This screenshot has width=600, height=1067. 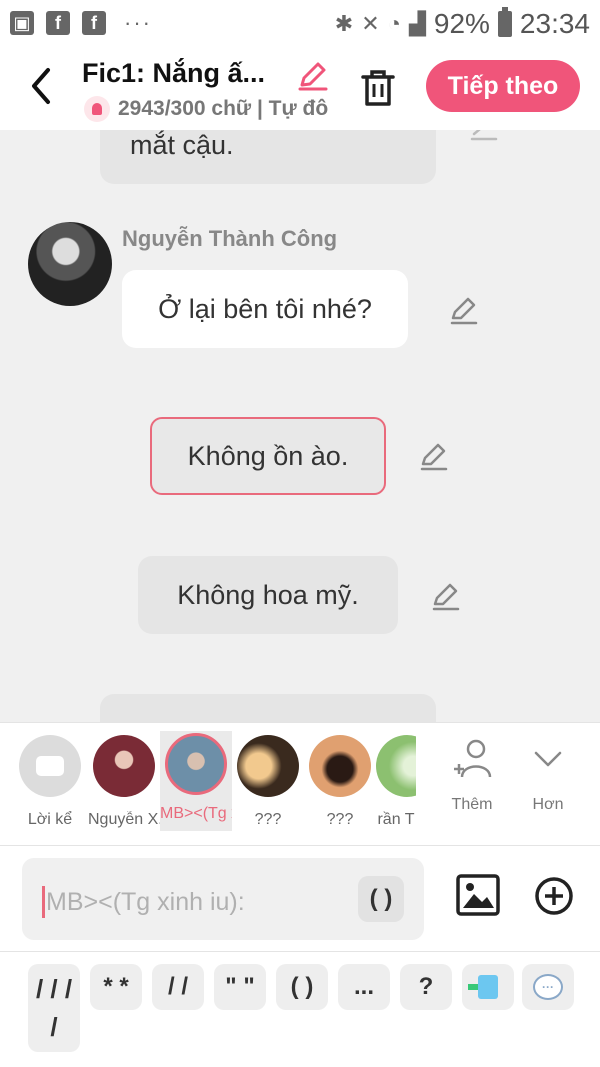 I want to click on edit-title-pencil-icon, so click(x=313, y=75).